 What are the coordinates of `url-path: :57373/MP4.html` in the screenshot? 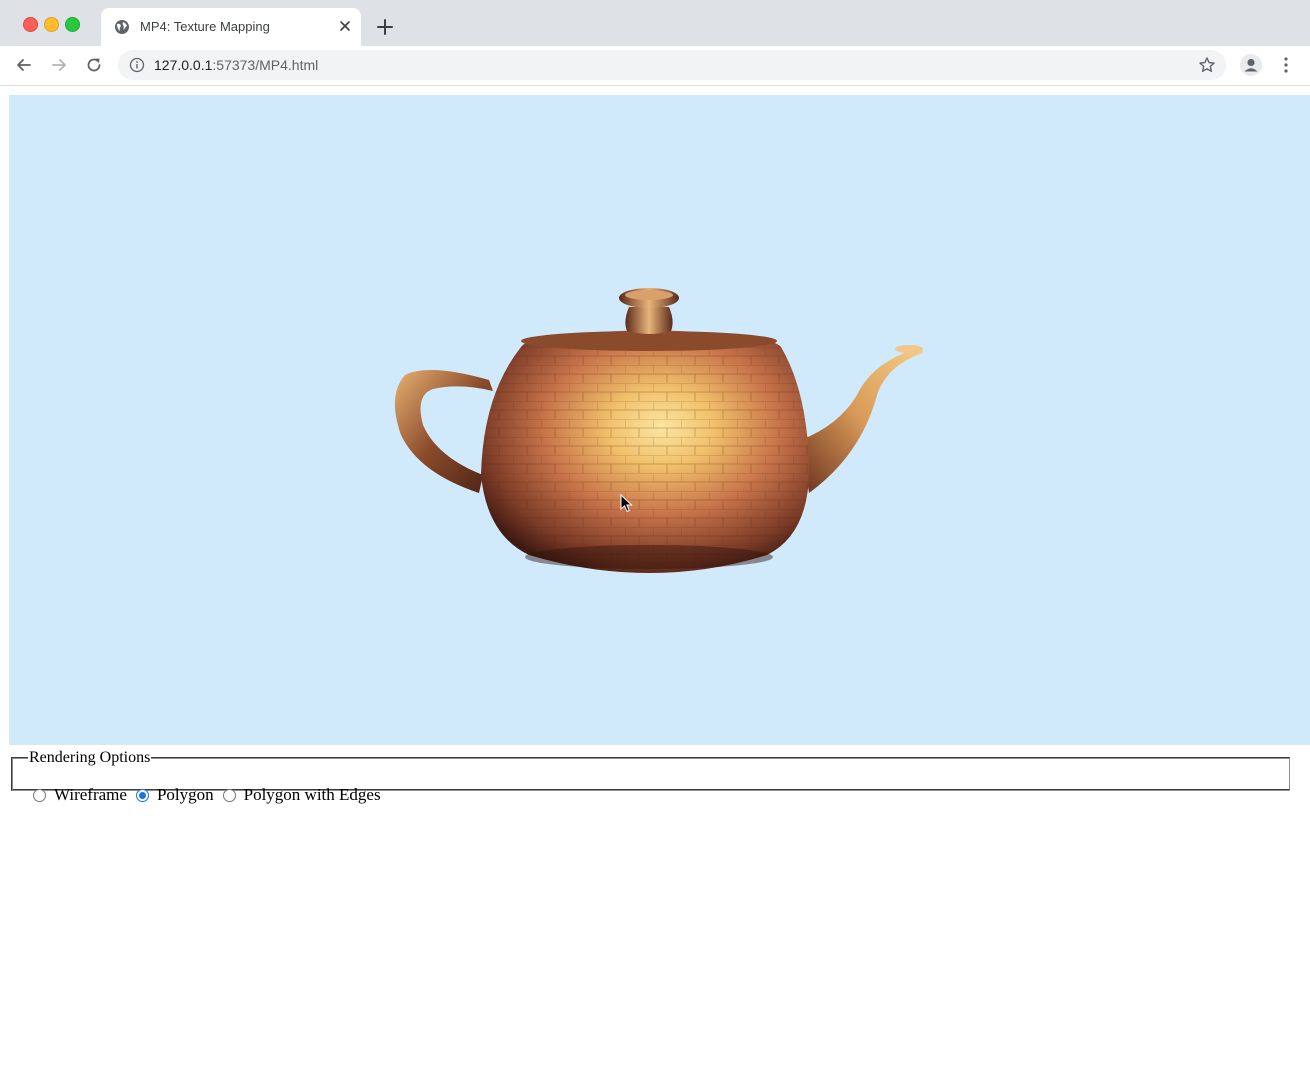 It's located at (265, 65).